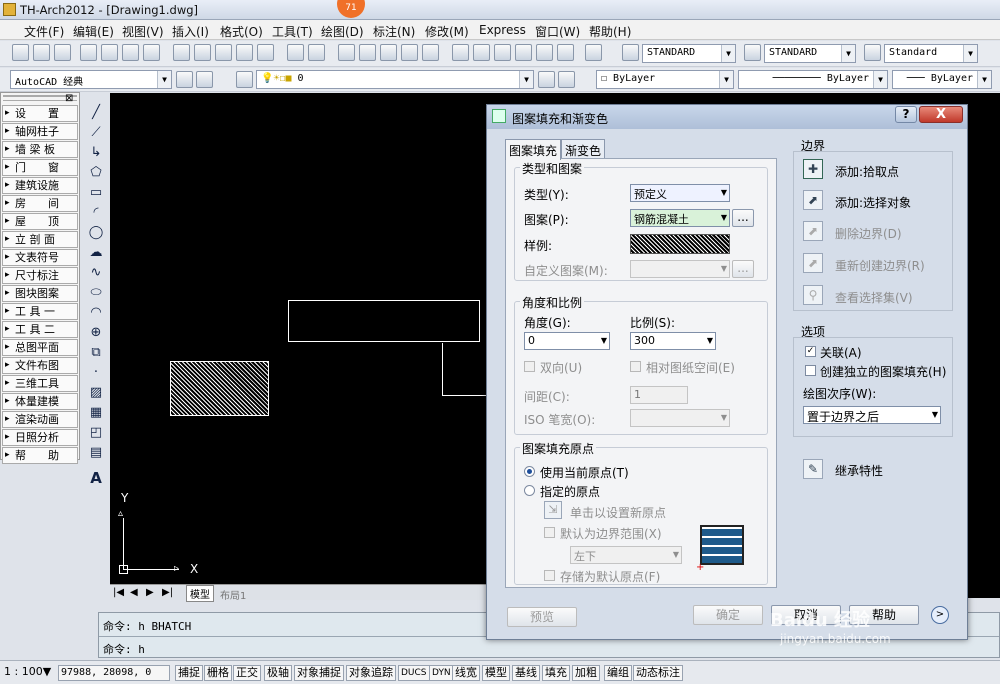 The image size is (1000, 684). Describe the element at coordinates (549, 532) in the screenshot. I see `default-extent-checkbox` at that location.